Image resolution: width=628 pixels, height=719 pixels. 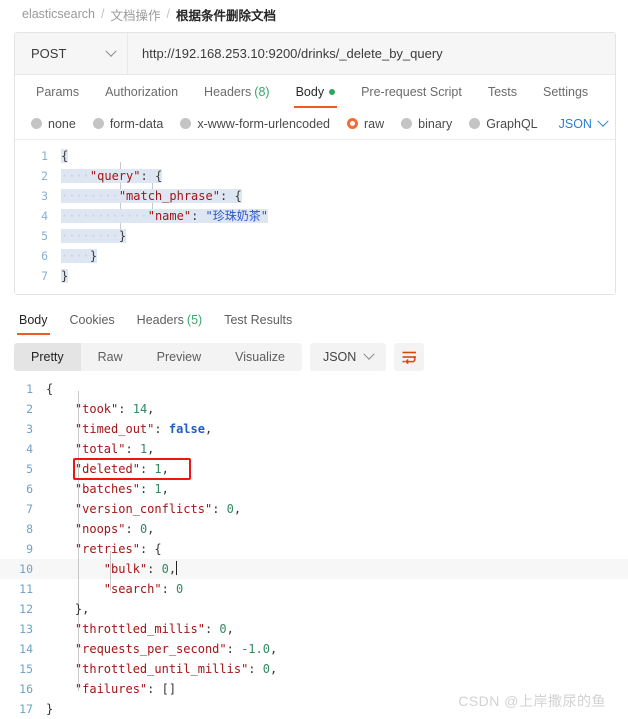 I want to click on wrap-text-button, so click(x=409, y=357).